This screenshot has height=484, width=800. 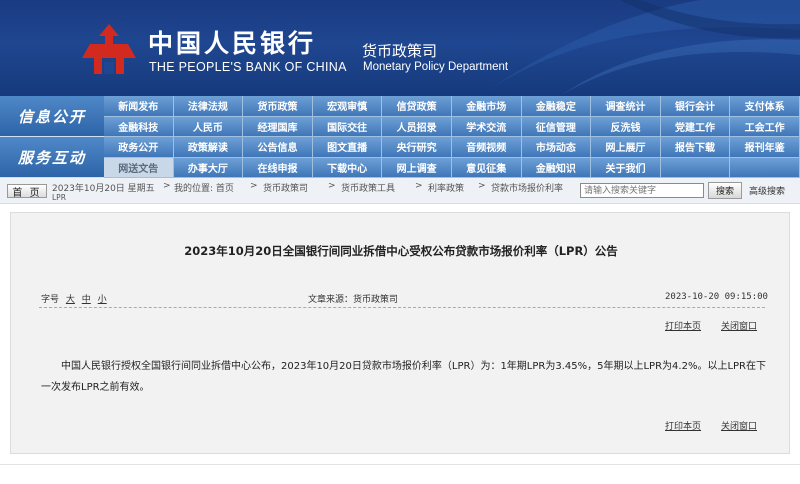 I want to click on breadcrumb-location-home: 我的位置: 首页, so click(x=204, y=187).